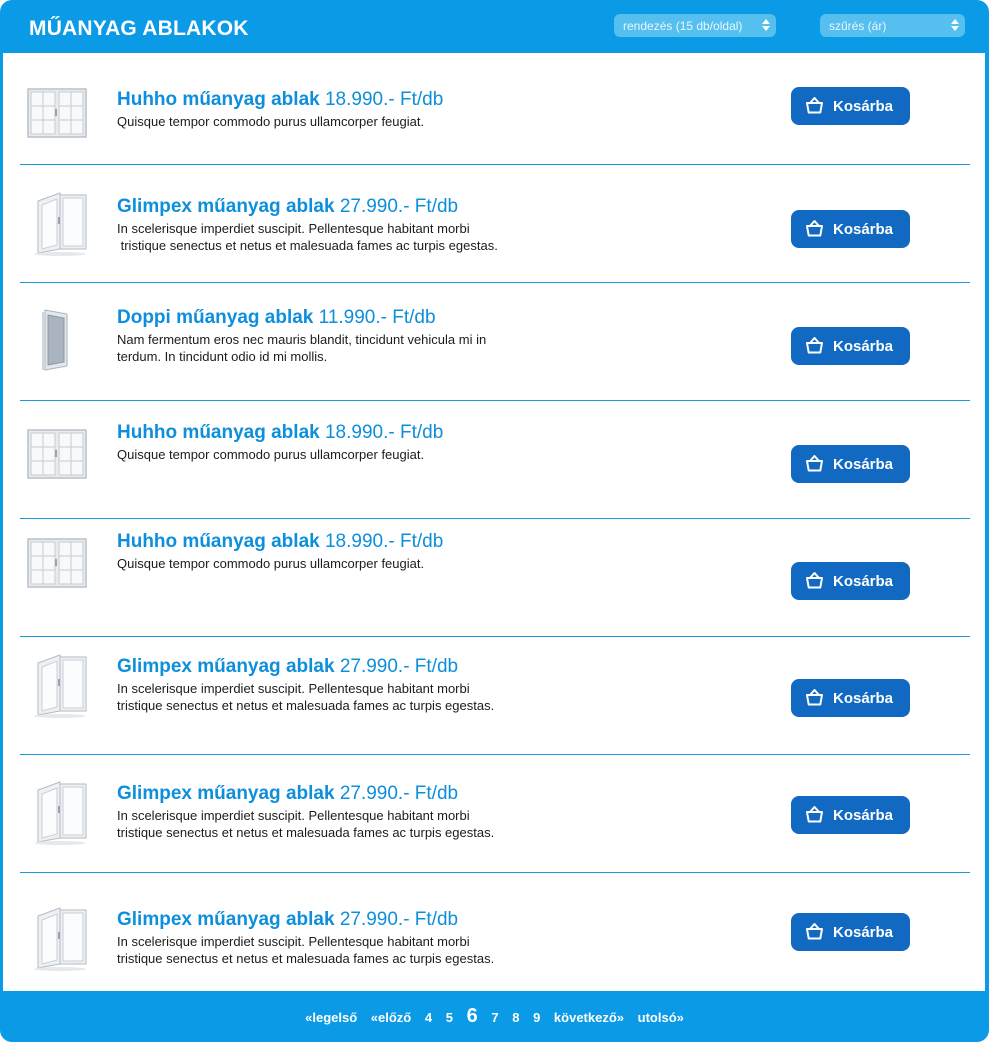 This screenshot has height=1042, width=989. What do you see at coordinates (892, 25) in the screenshot?
I see `filter-select: szűrés (ár)` at bounding box center [892, 25].